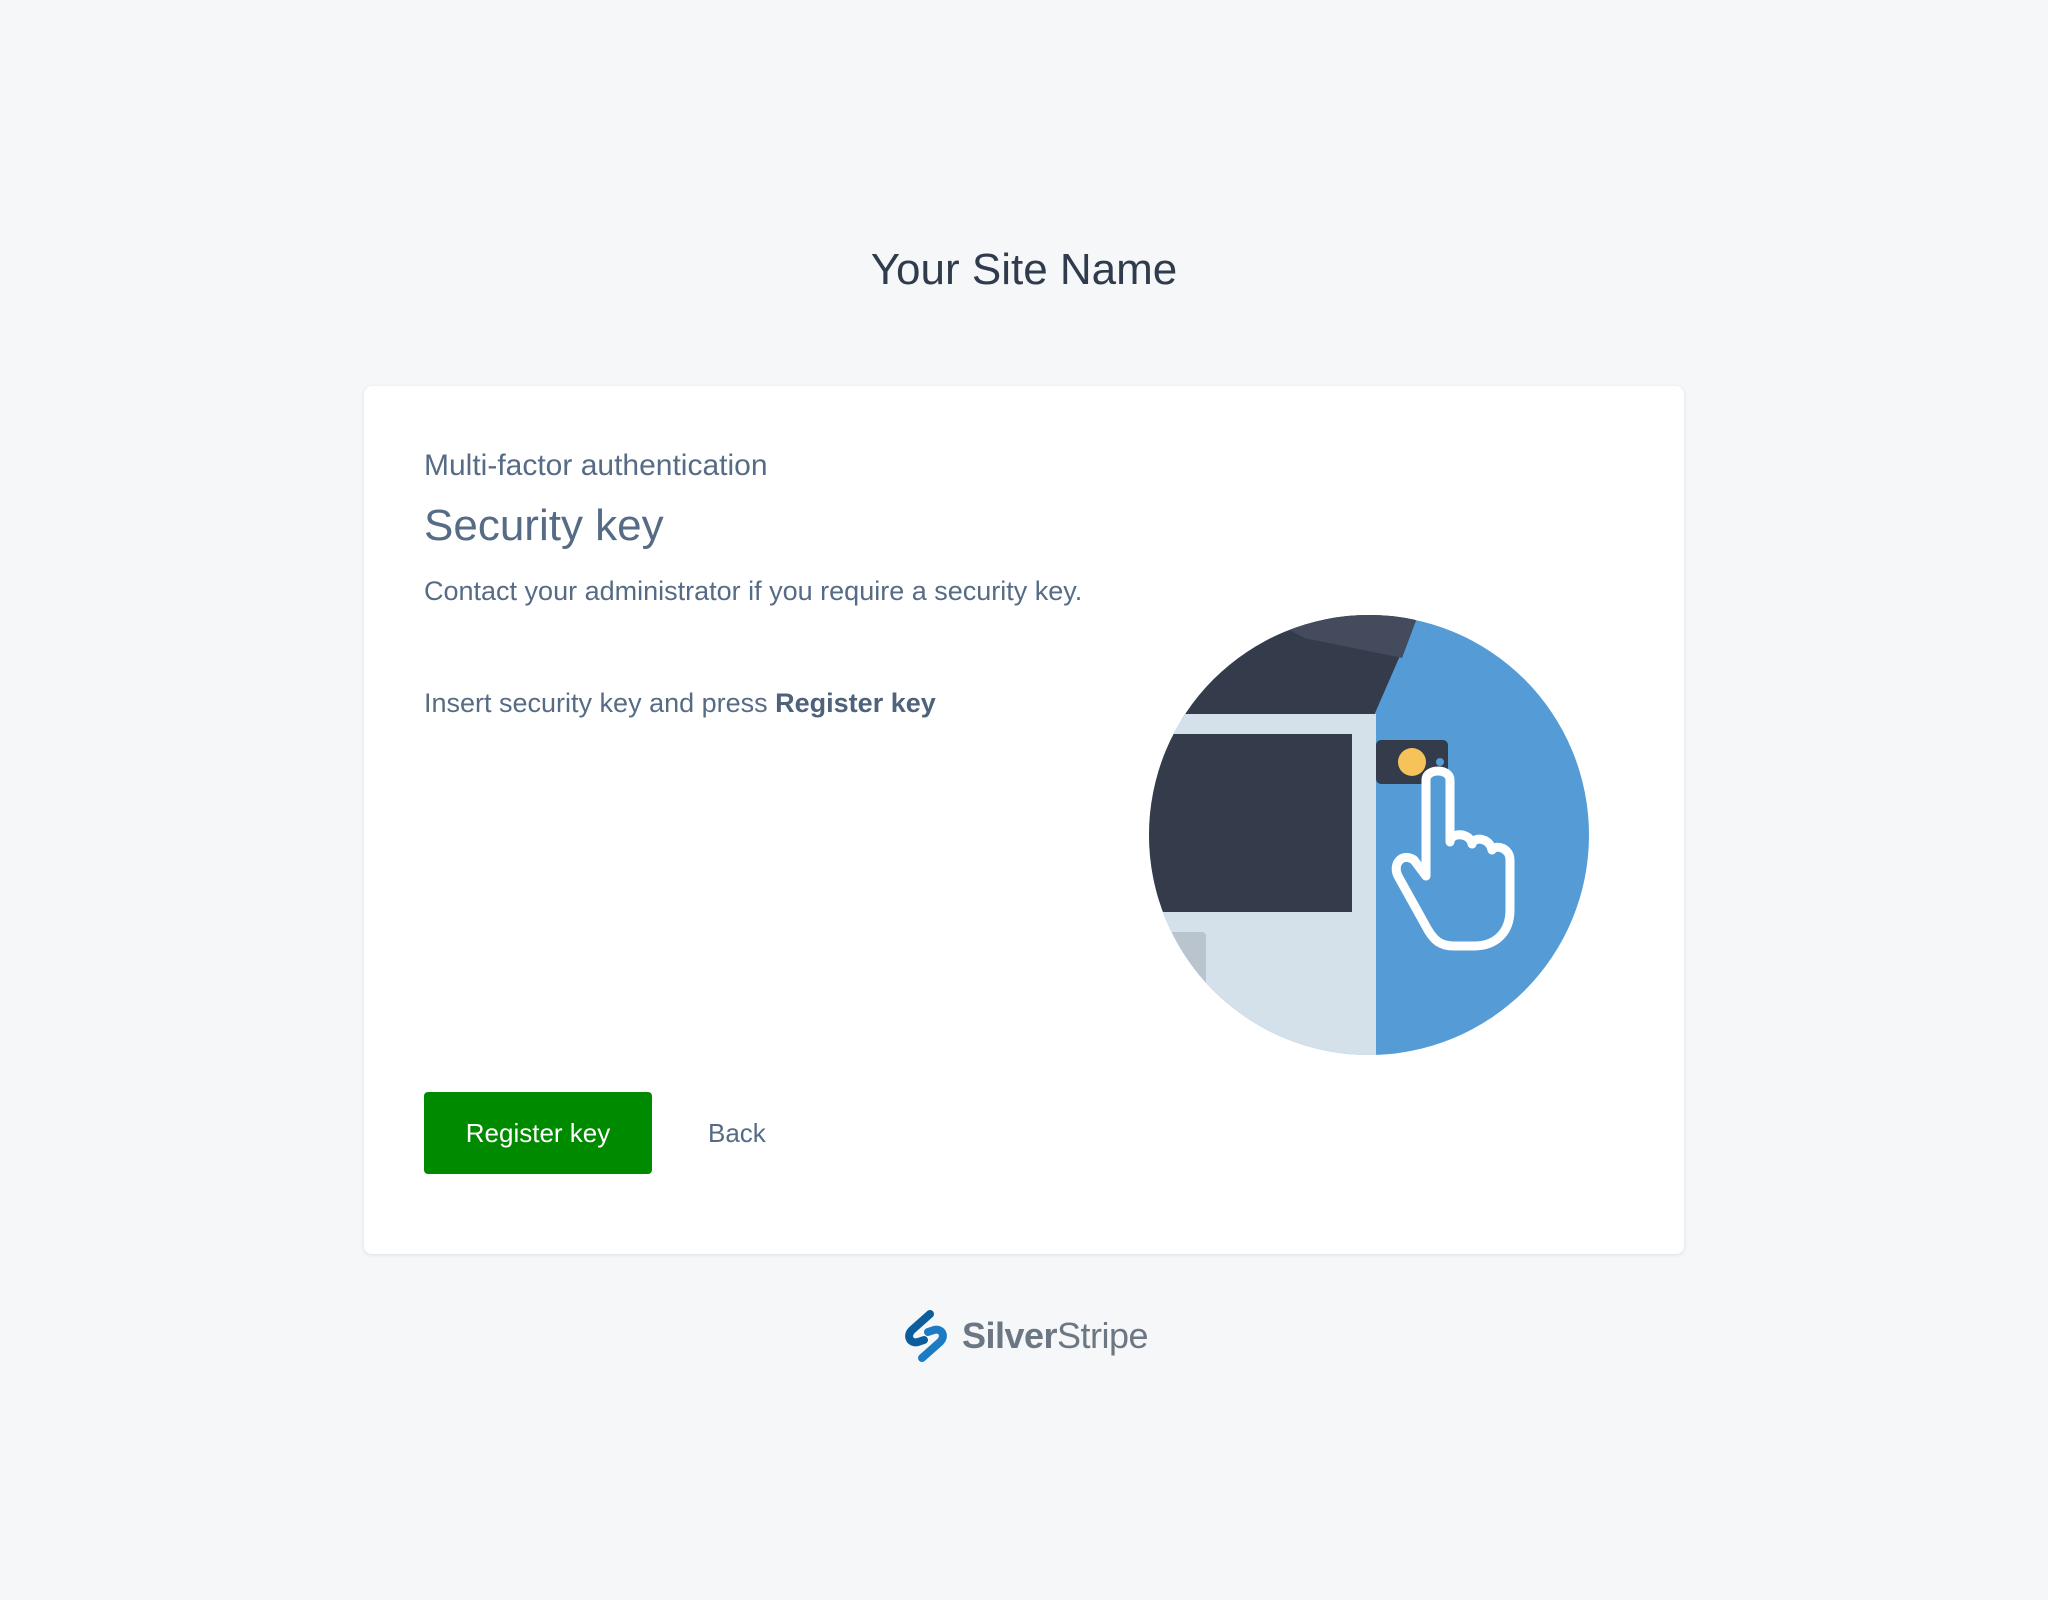 The height and width of the screenshot is (1600, 2048). I want to click on logo-text: SilverStripe, so click(1055, 1336).